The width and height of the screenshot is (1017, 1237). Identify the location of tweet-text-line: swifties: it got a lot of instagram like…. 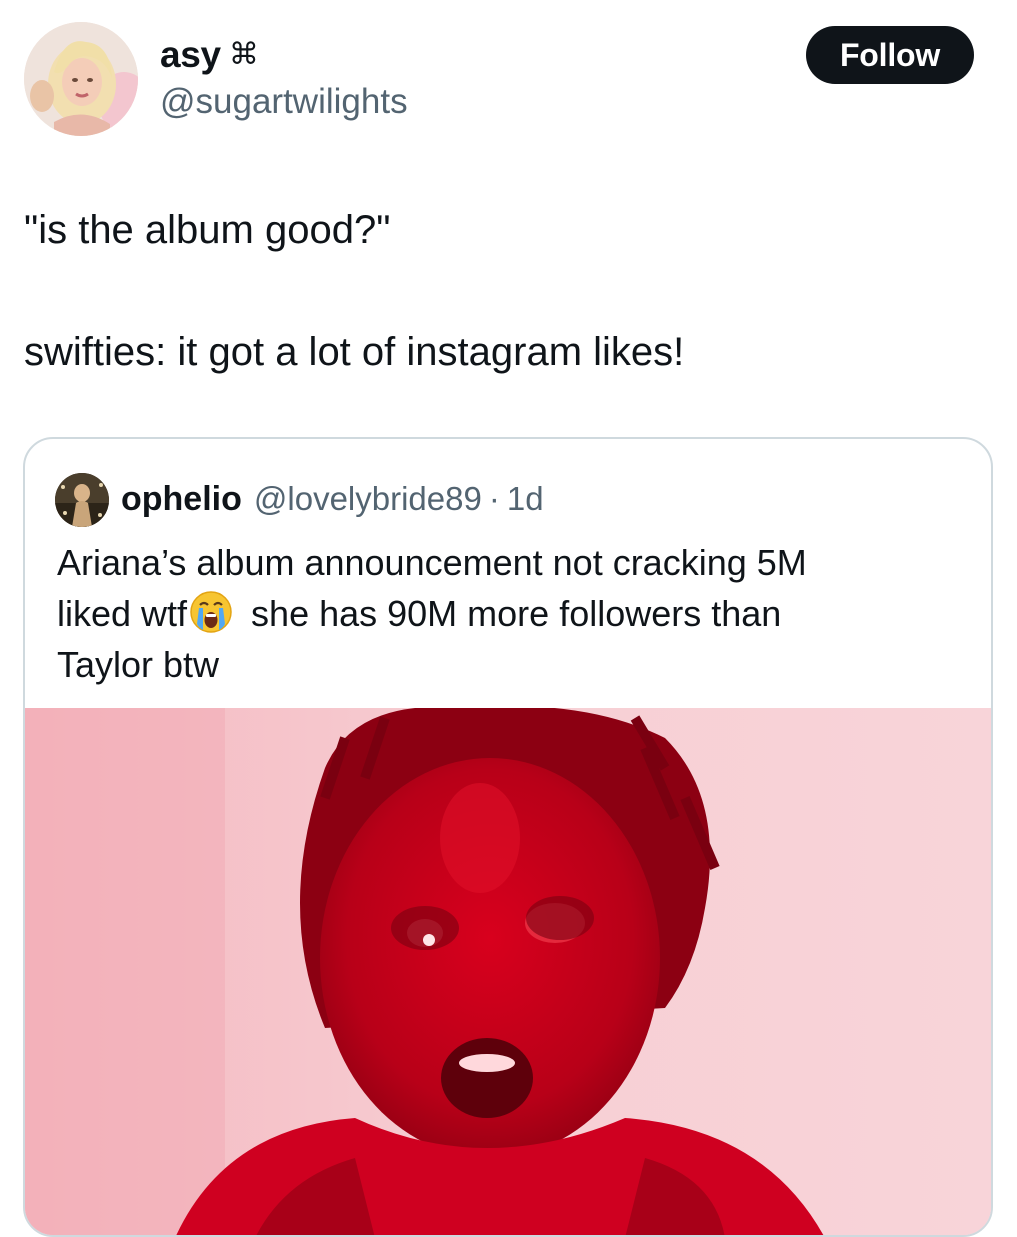
(354, 352).